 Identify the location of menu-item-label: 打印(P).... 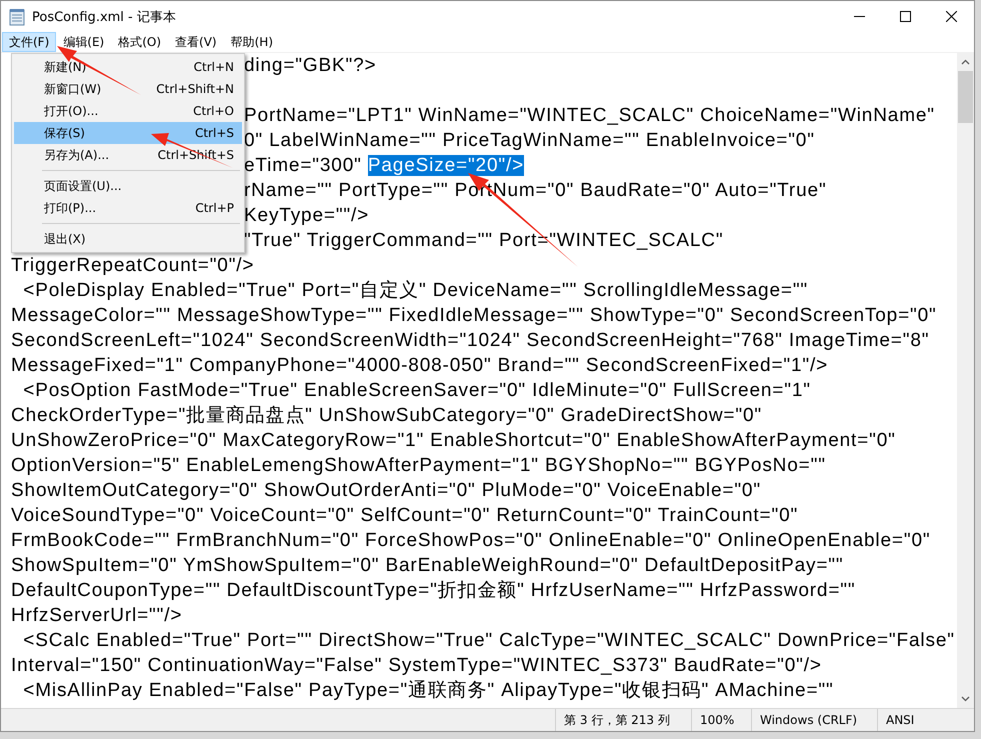
(70, 208).